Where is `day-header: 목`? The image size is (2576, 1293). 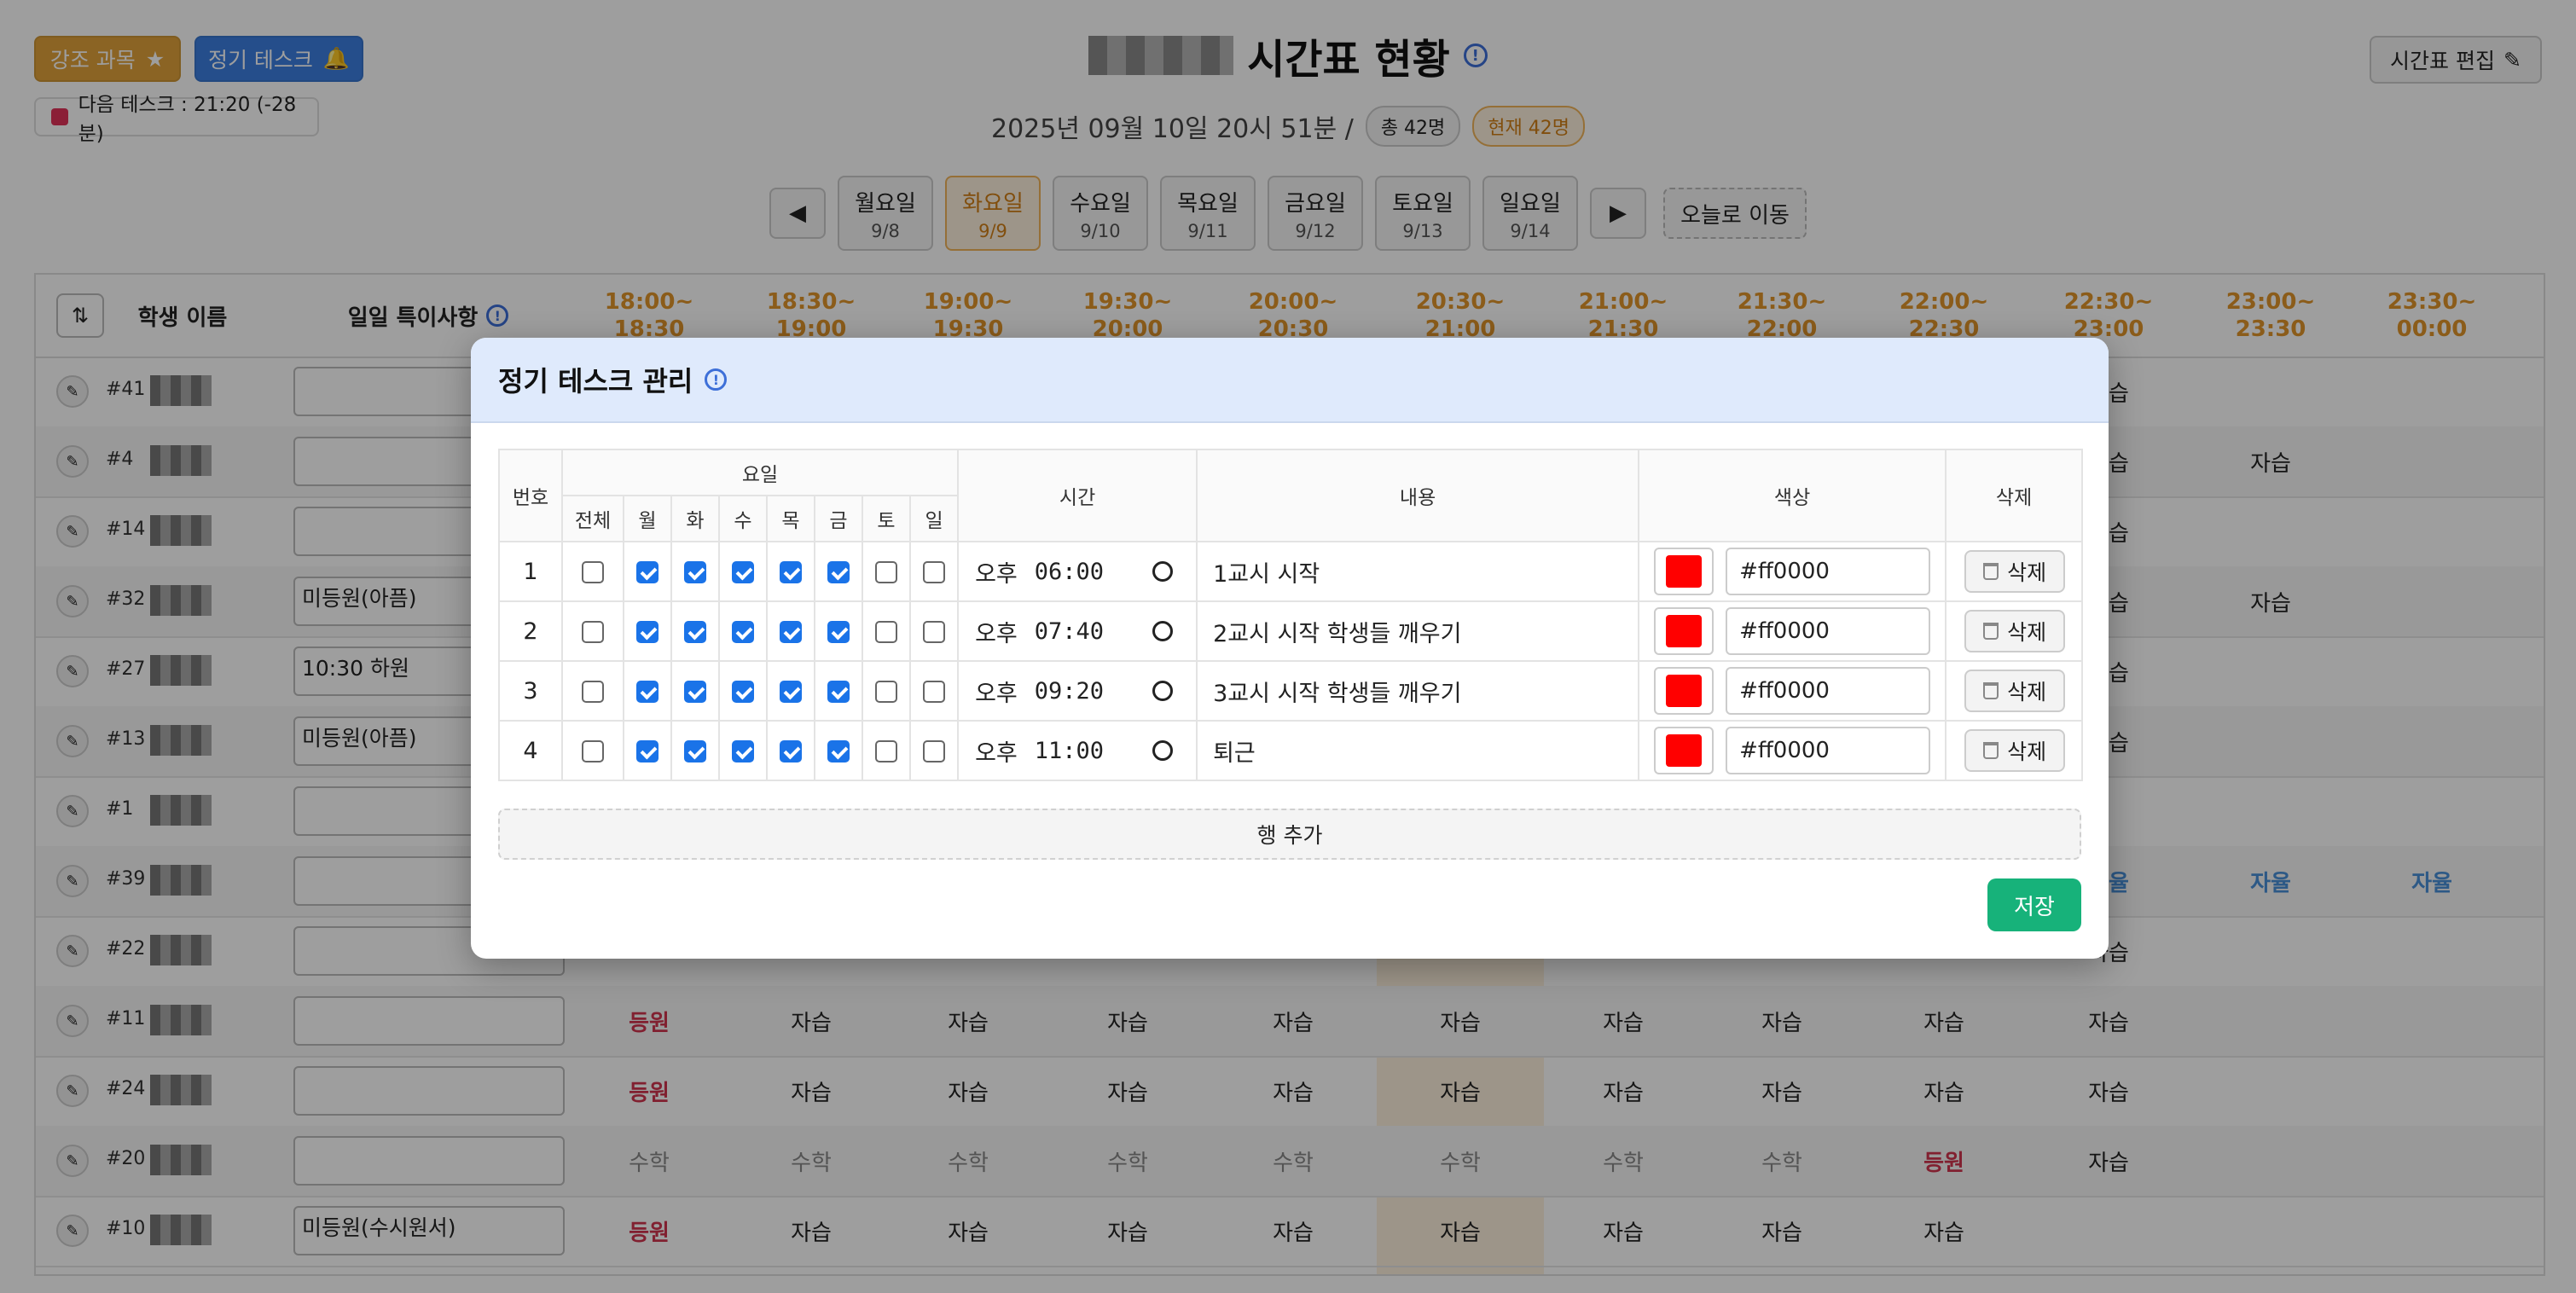
day-header: 목 is located at coordinates (790, 518).